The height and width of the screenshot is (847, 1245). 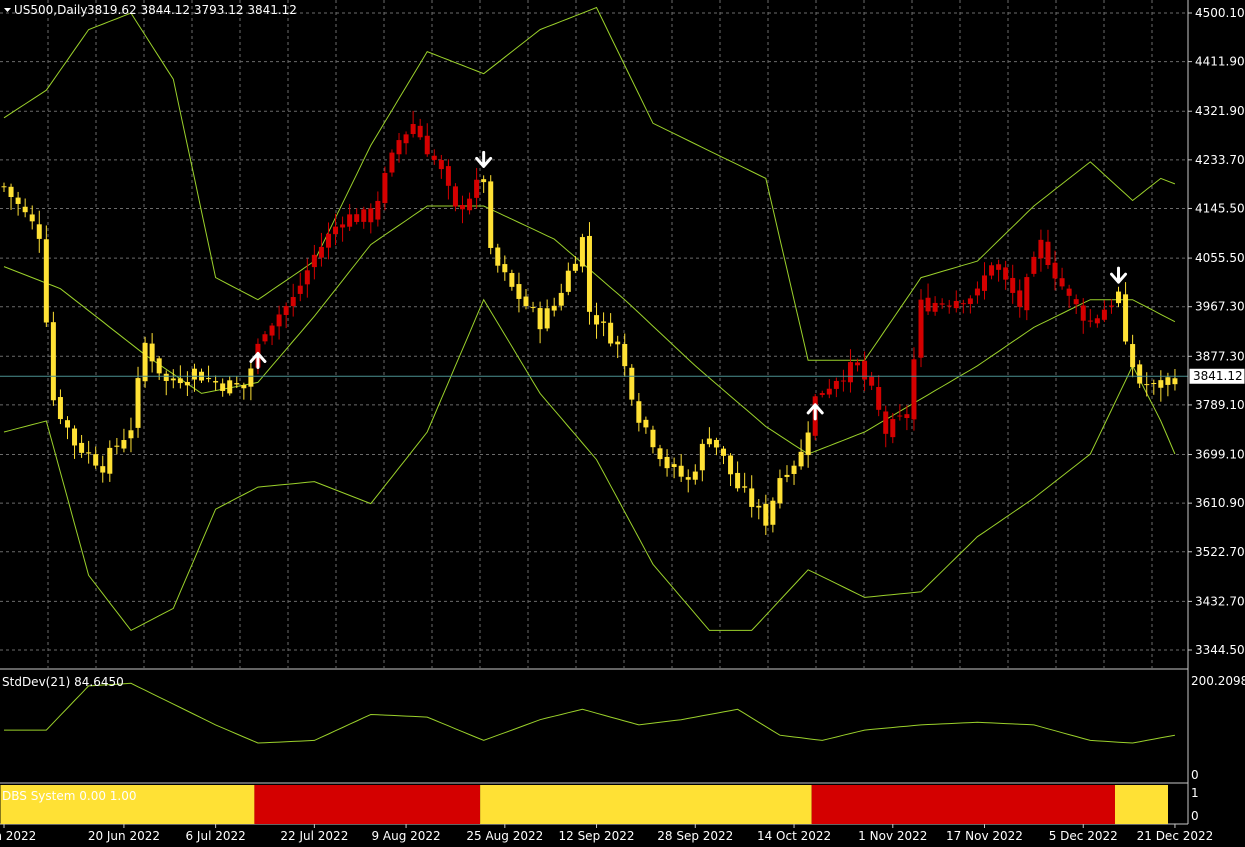 What do you see at coordinates (50, 10) in the screenshot?
I see `symbol-label: US500,Daily` at bounding box center [50, 10].